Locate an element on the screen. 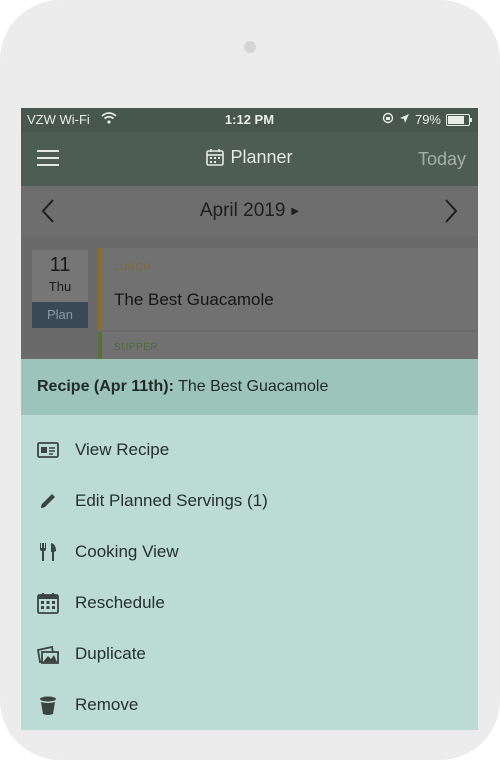  next-month-button is located at coordinates (451, 214).